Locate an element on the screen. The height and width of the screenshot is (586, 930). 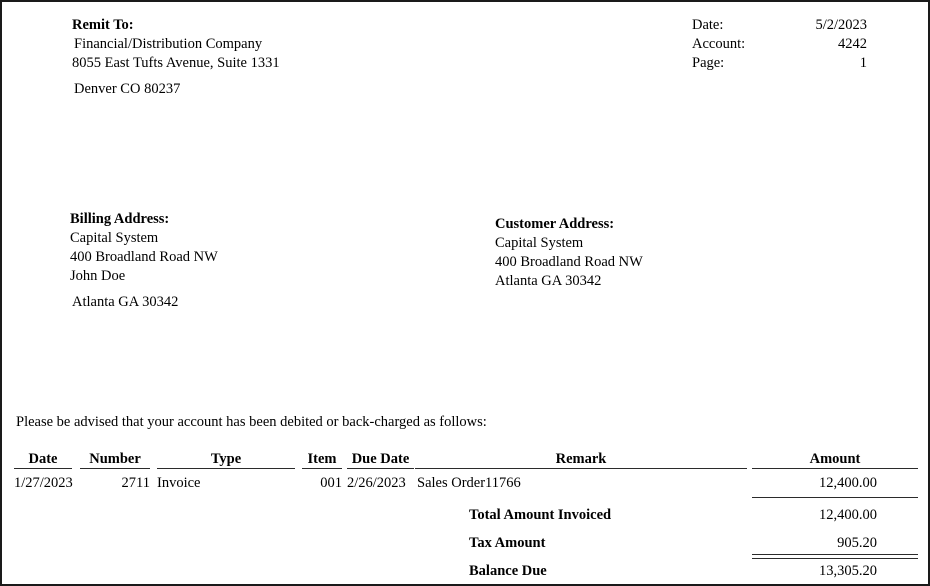
total-amount-invoiced-label: Total Amount Invoiced is located at coordinates (540, 515).